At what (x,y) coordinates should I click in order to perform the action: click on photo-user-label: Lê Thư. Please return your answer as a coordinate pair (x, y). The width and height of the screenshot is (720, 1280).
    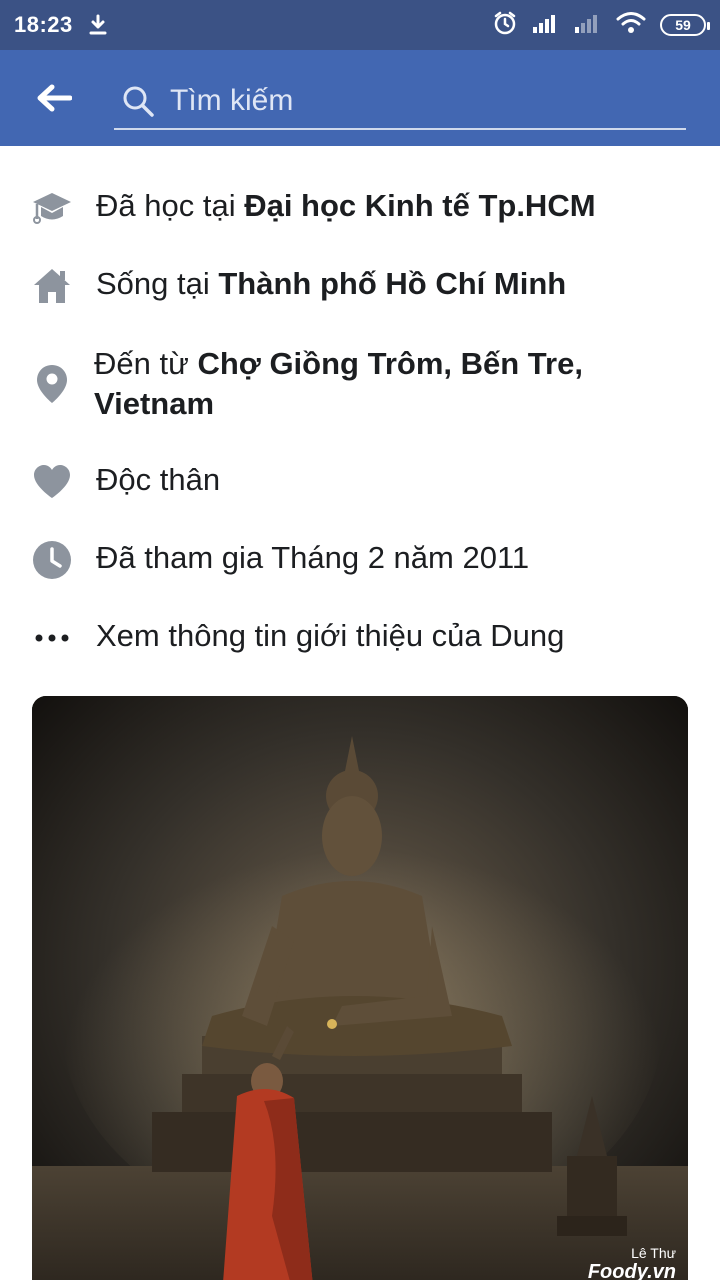
    Looking at the image, I should click on (653, 1253).